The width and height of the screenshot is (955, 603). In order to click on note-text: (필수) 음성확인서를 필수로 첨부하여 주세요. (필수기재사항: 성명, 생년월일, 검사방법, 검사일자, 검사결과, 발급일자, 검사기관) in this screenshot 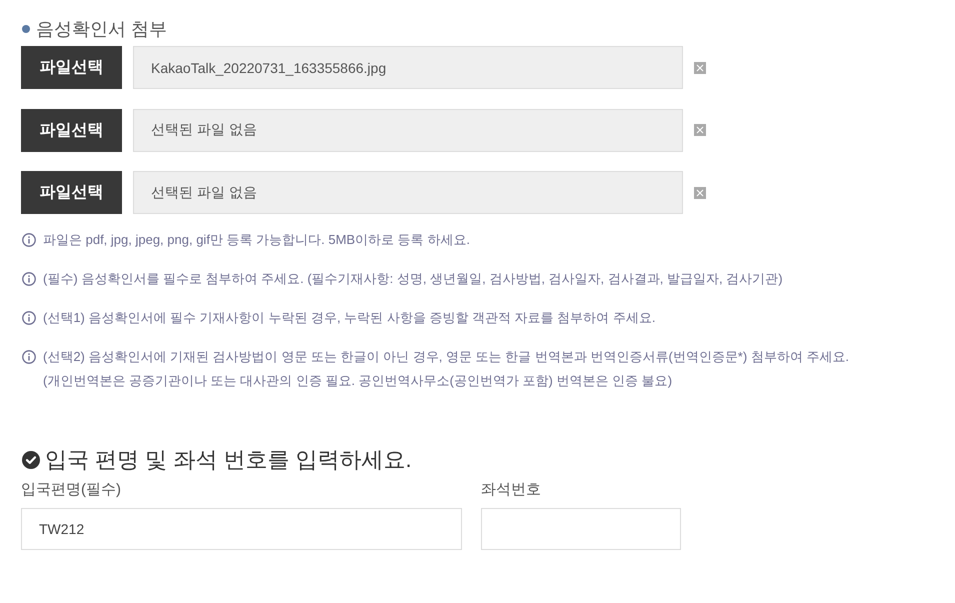, I will do `click(413, 279)`.